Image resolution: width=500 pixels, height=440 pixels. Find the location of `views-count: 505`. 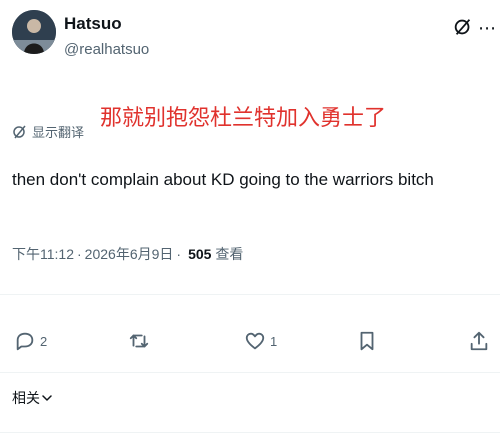

views-count: 505 is located at coordinates (200, 254).